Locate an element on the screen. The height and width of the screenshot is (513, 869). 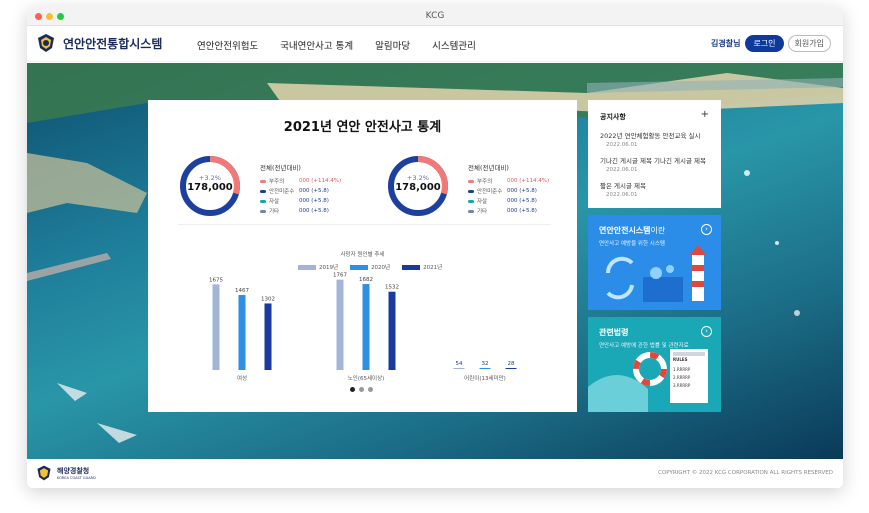
bar-value-label: 1675 is located at coordinates (216, 280).